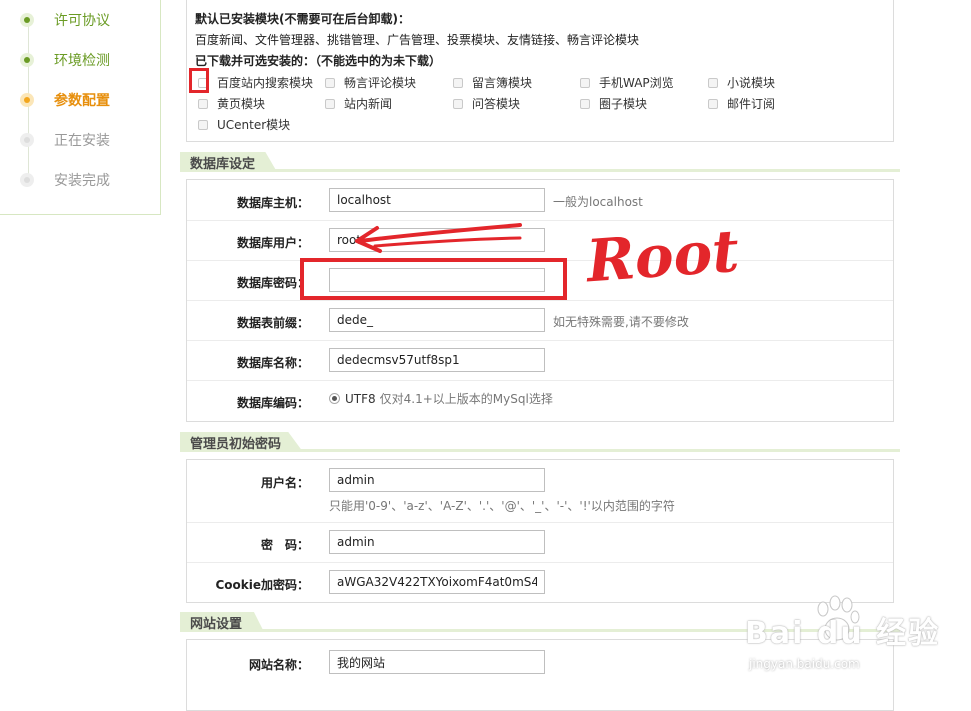 The height and width of the screenshot is (711, 971). I want to click on step-label: 许可协议, so click(82, 21).